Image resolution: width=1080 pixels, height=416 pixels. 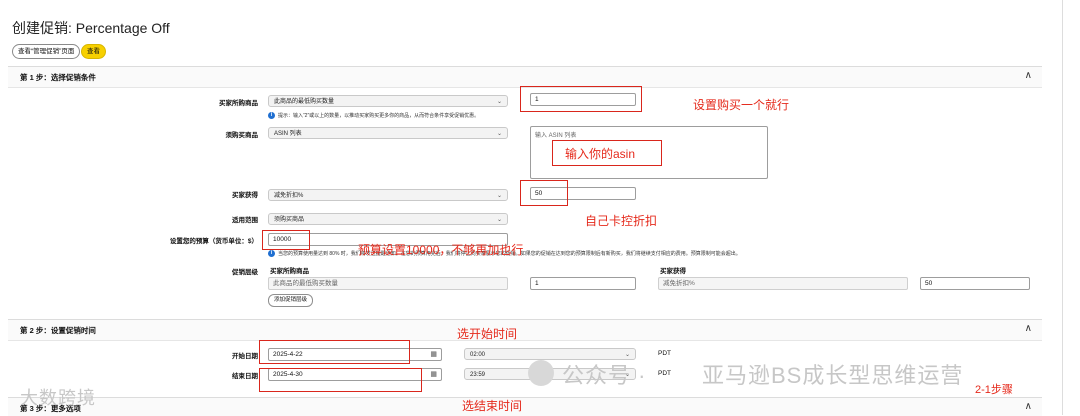 I want to click on end-date-label: 结束日期, so click(x=245, y=376).